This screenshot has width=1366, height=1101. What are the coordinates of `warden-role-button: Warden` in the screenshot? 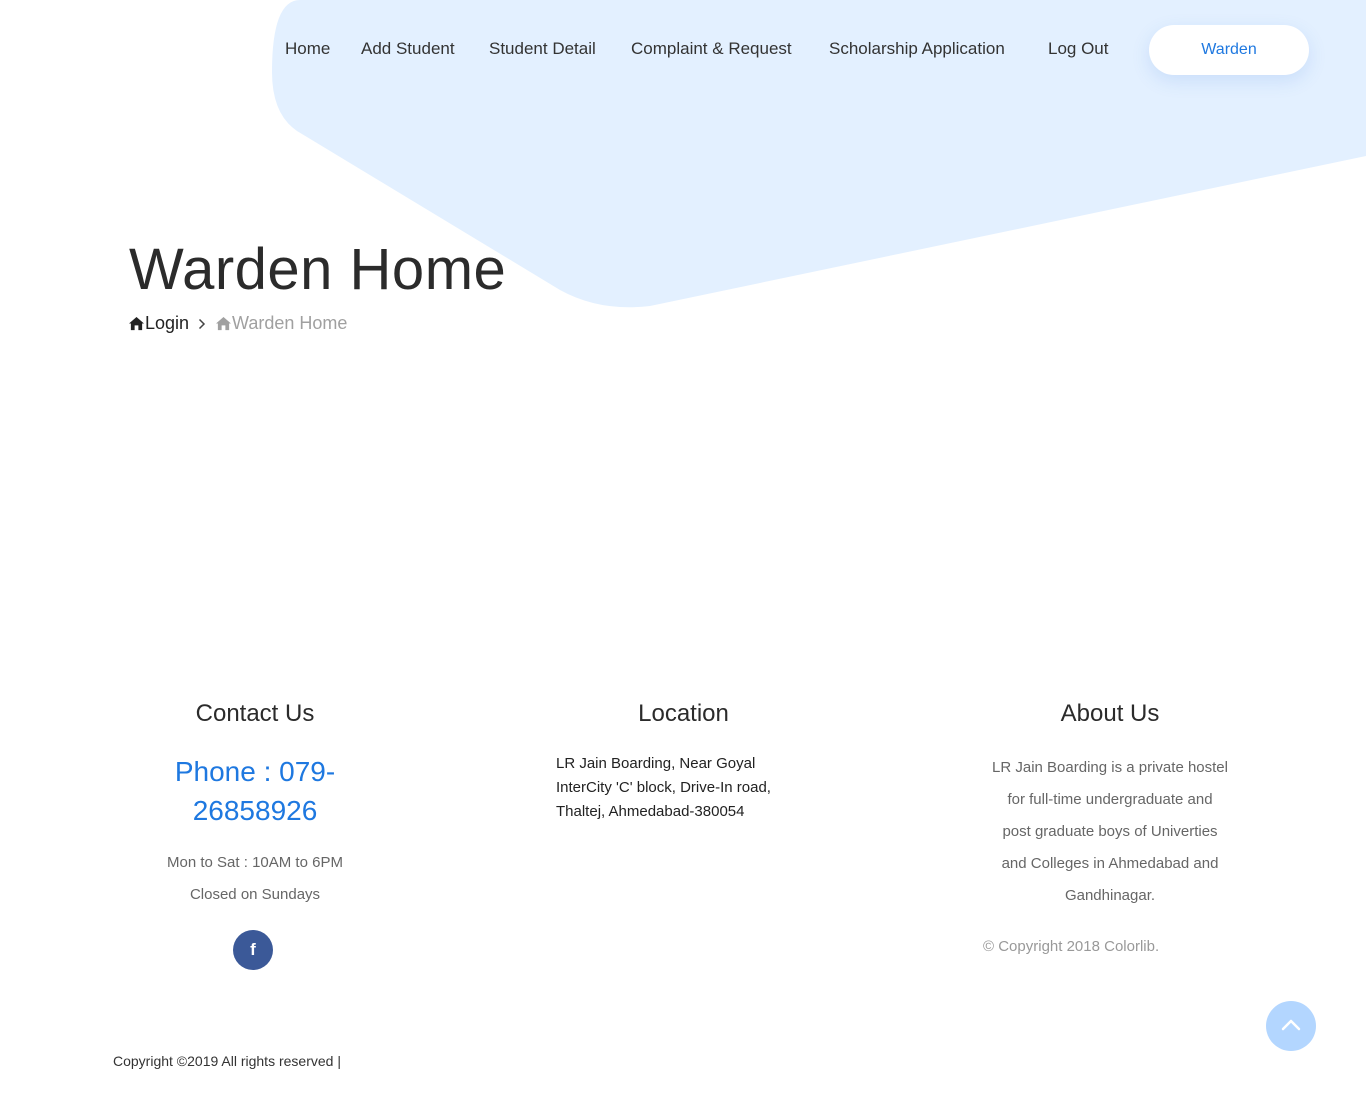 It's located at (1229, 50).